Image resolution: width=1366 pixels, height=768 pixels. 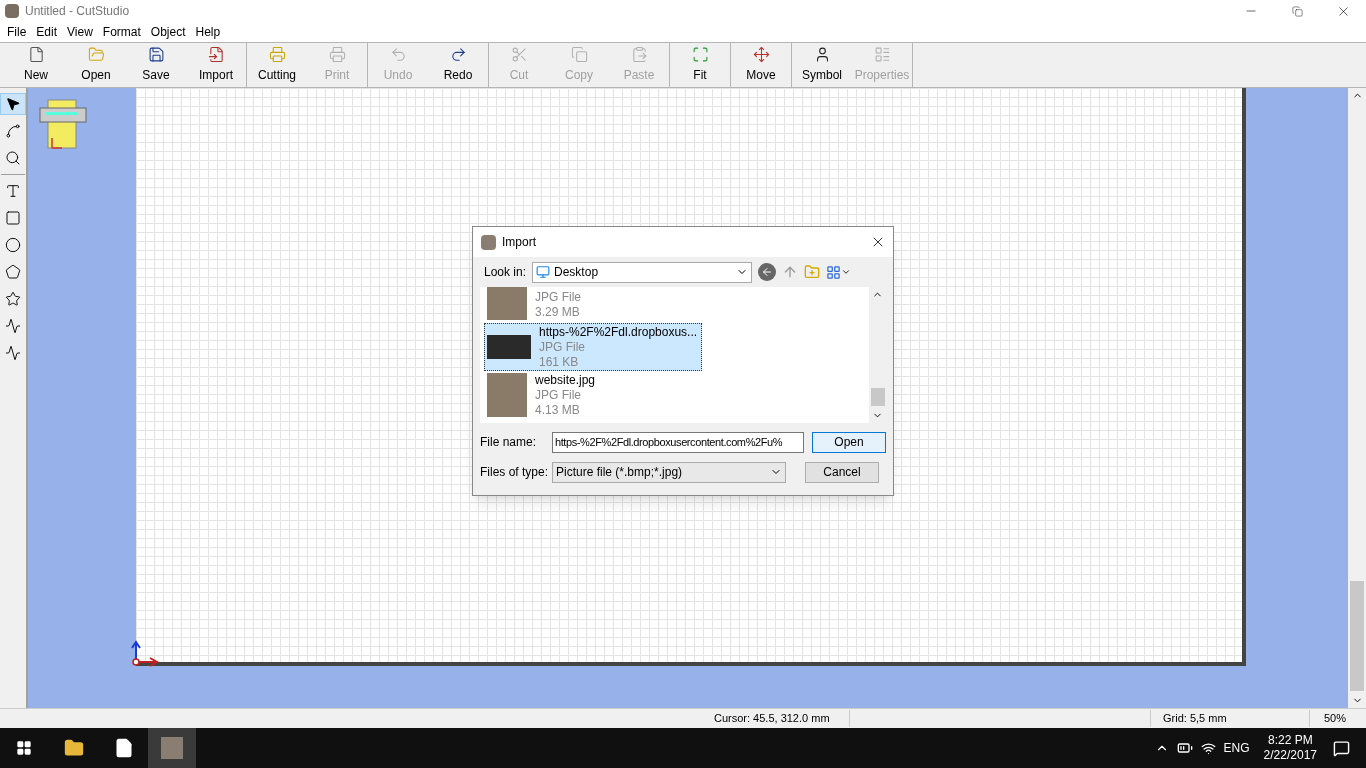 What do you see at coordinates (216, 65) in the screenshot?
I see `toolbar-button: Import` at bounding box center [216, 65].